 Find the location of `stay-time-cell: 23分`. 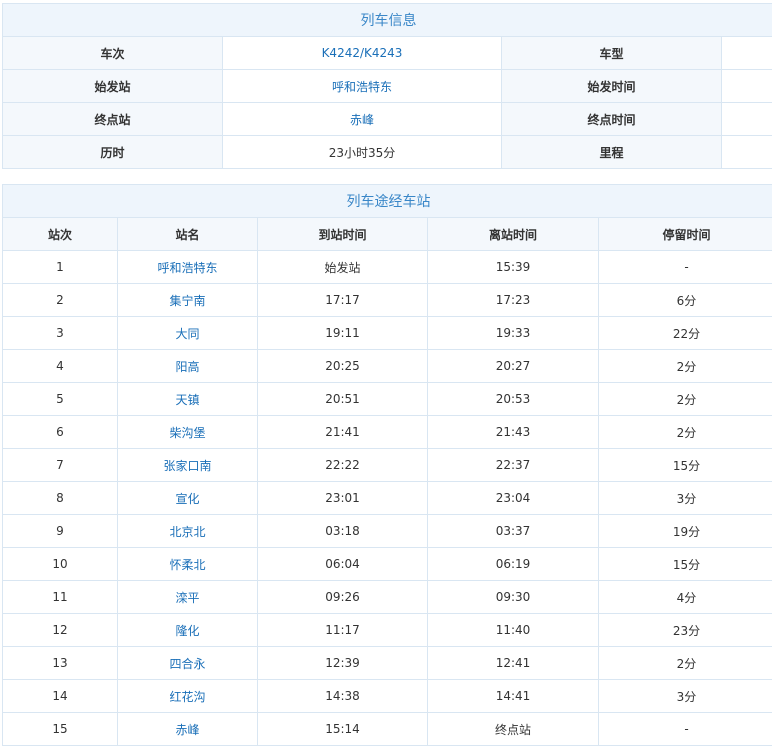

stay-time-cell: 23分 is located at coordinates (685, 630).